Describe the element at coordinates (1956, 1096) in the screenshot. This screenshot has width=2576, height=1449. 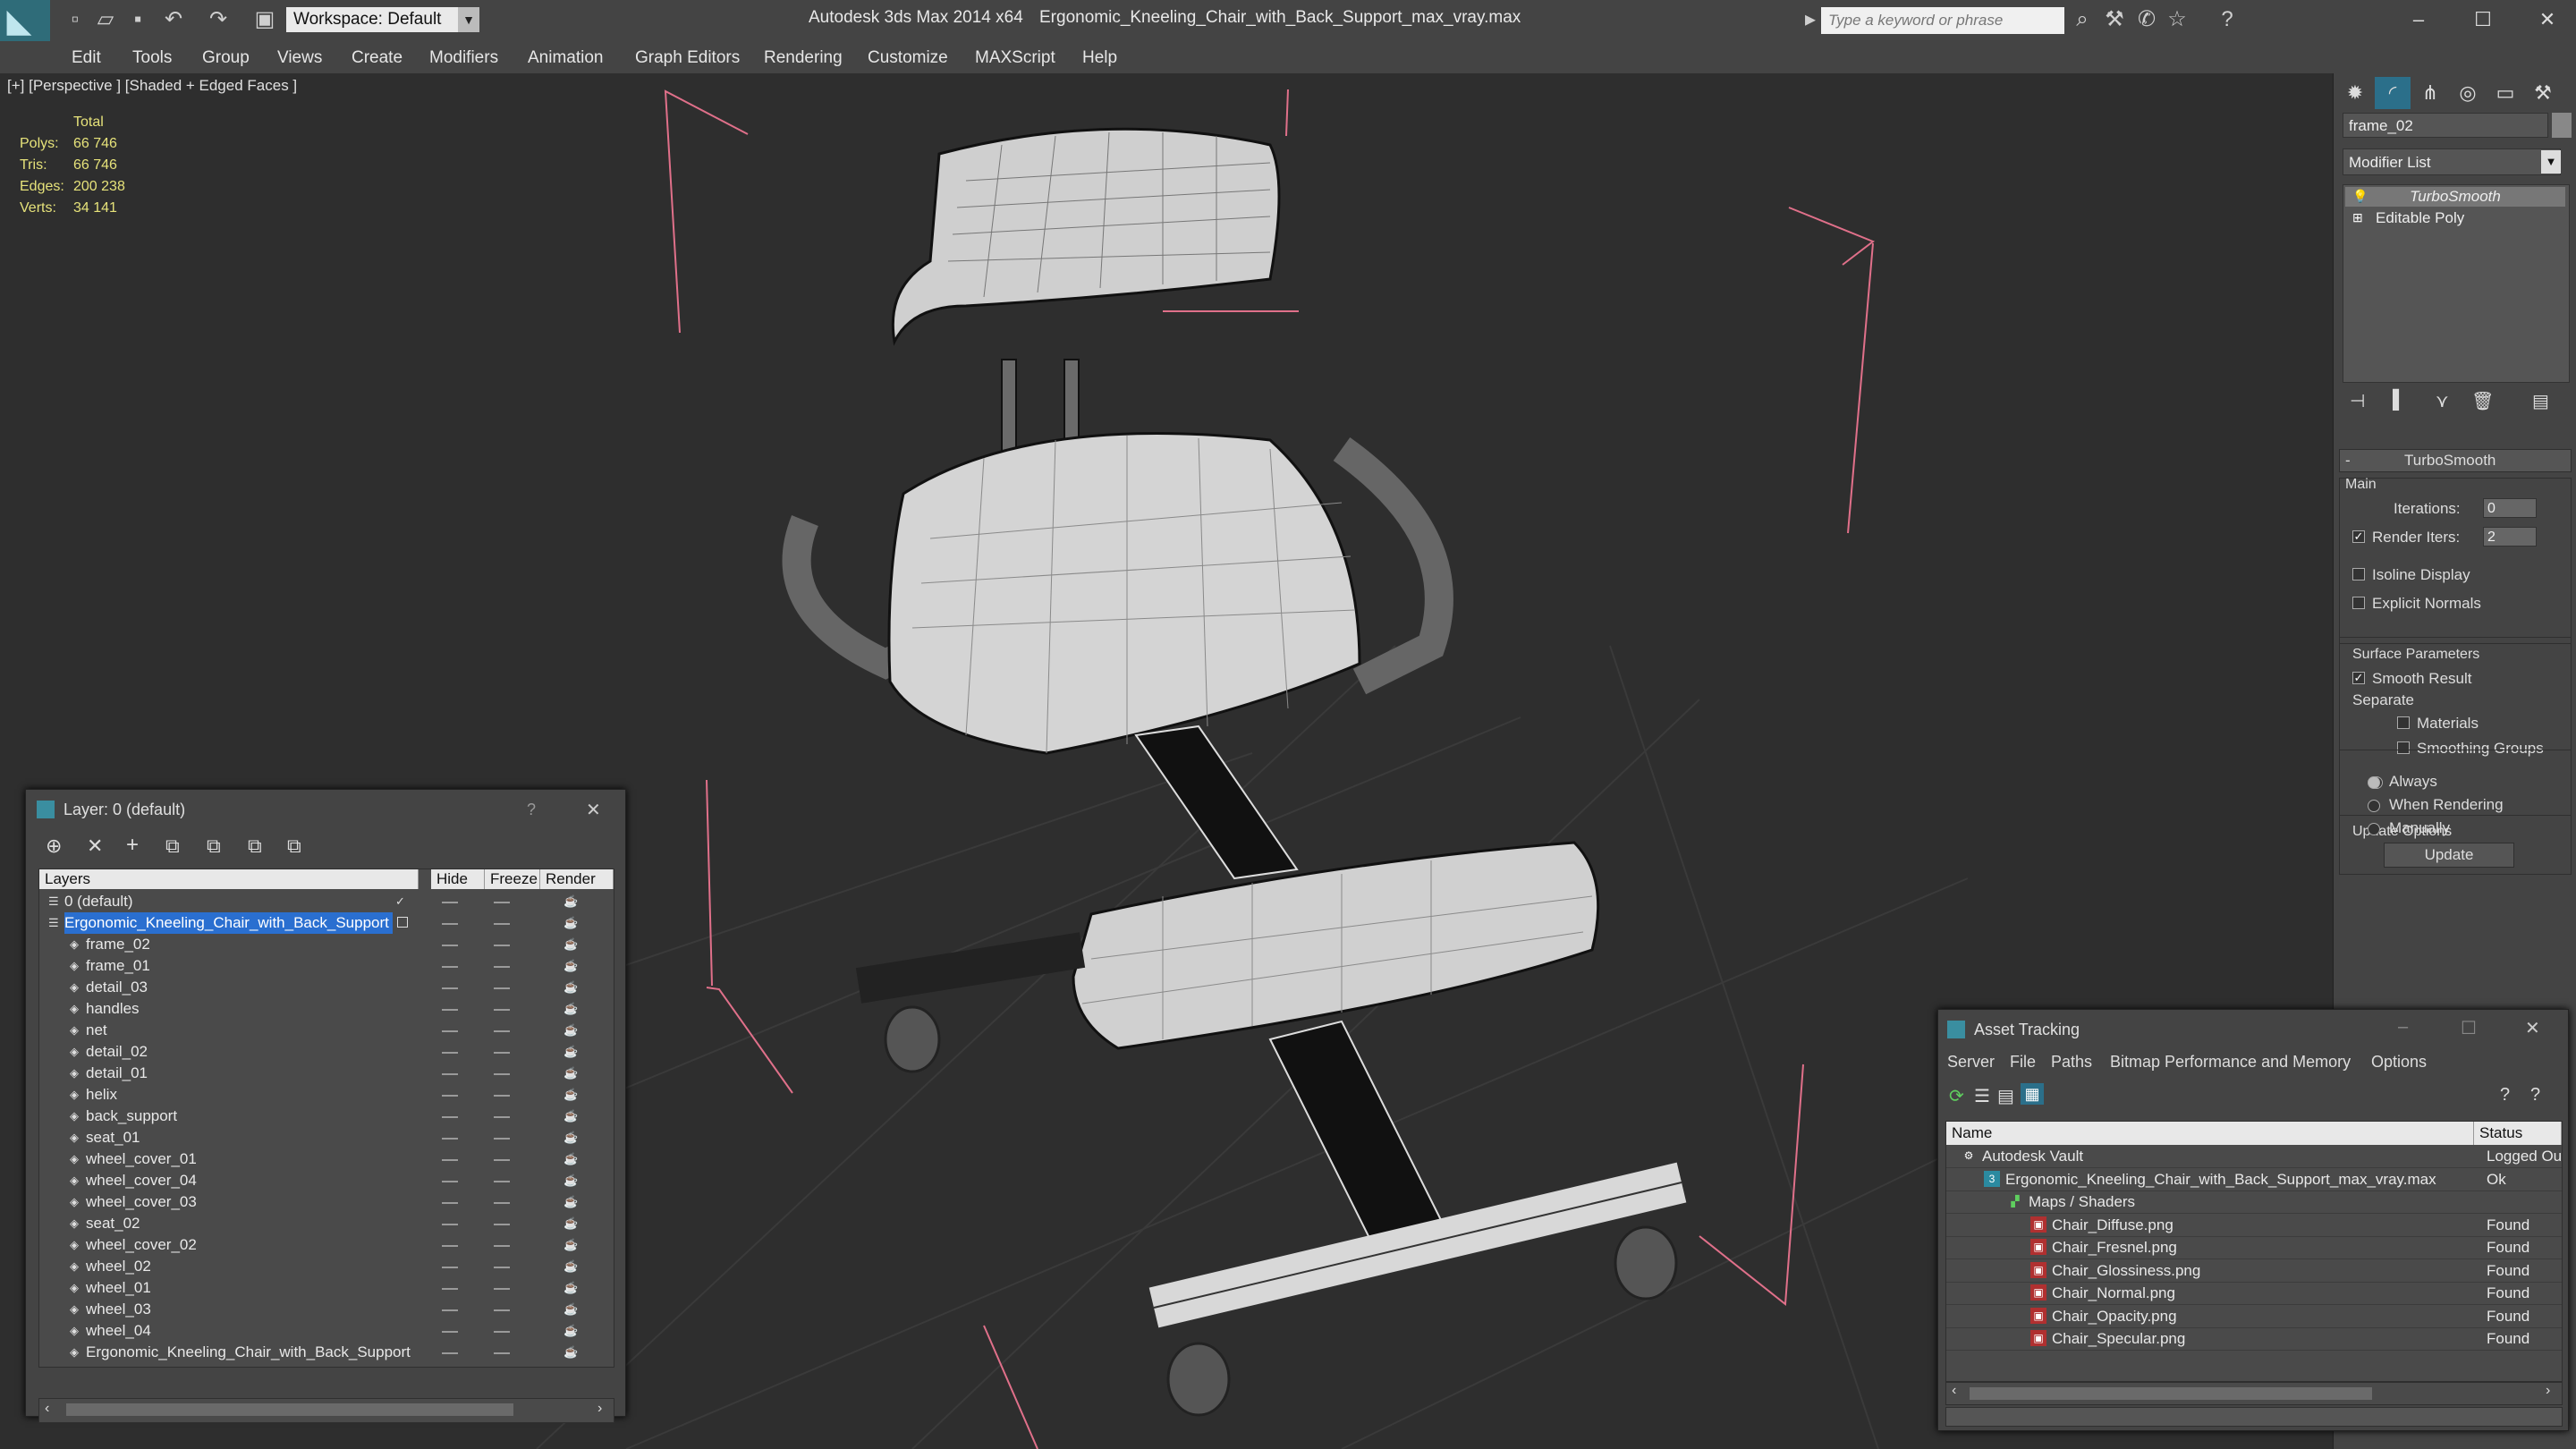
I see `refresh-icon: ⟳` at that location.